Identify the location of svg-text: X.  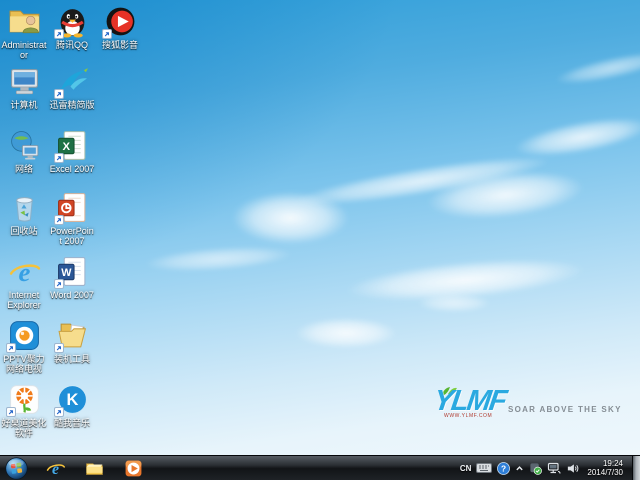
(66, 147).